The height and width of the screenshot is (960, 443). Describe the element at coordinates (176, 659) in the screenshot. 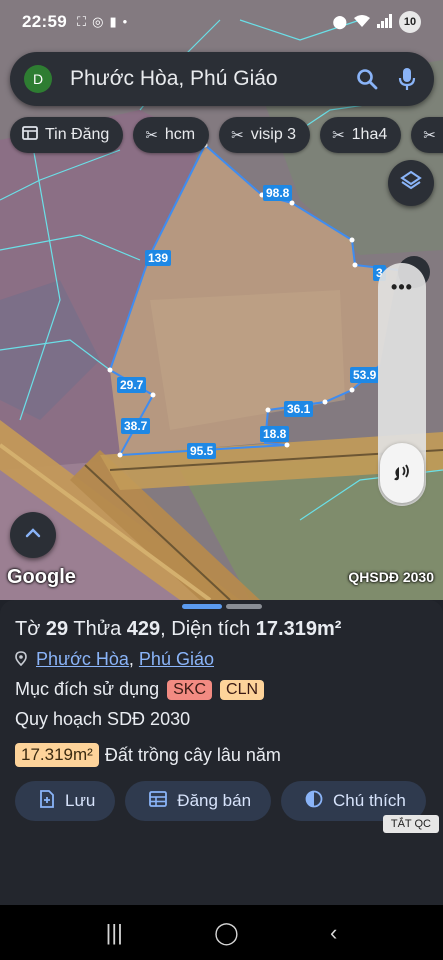

I see `district-link: Phú Giáo` at that location.